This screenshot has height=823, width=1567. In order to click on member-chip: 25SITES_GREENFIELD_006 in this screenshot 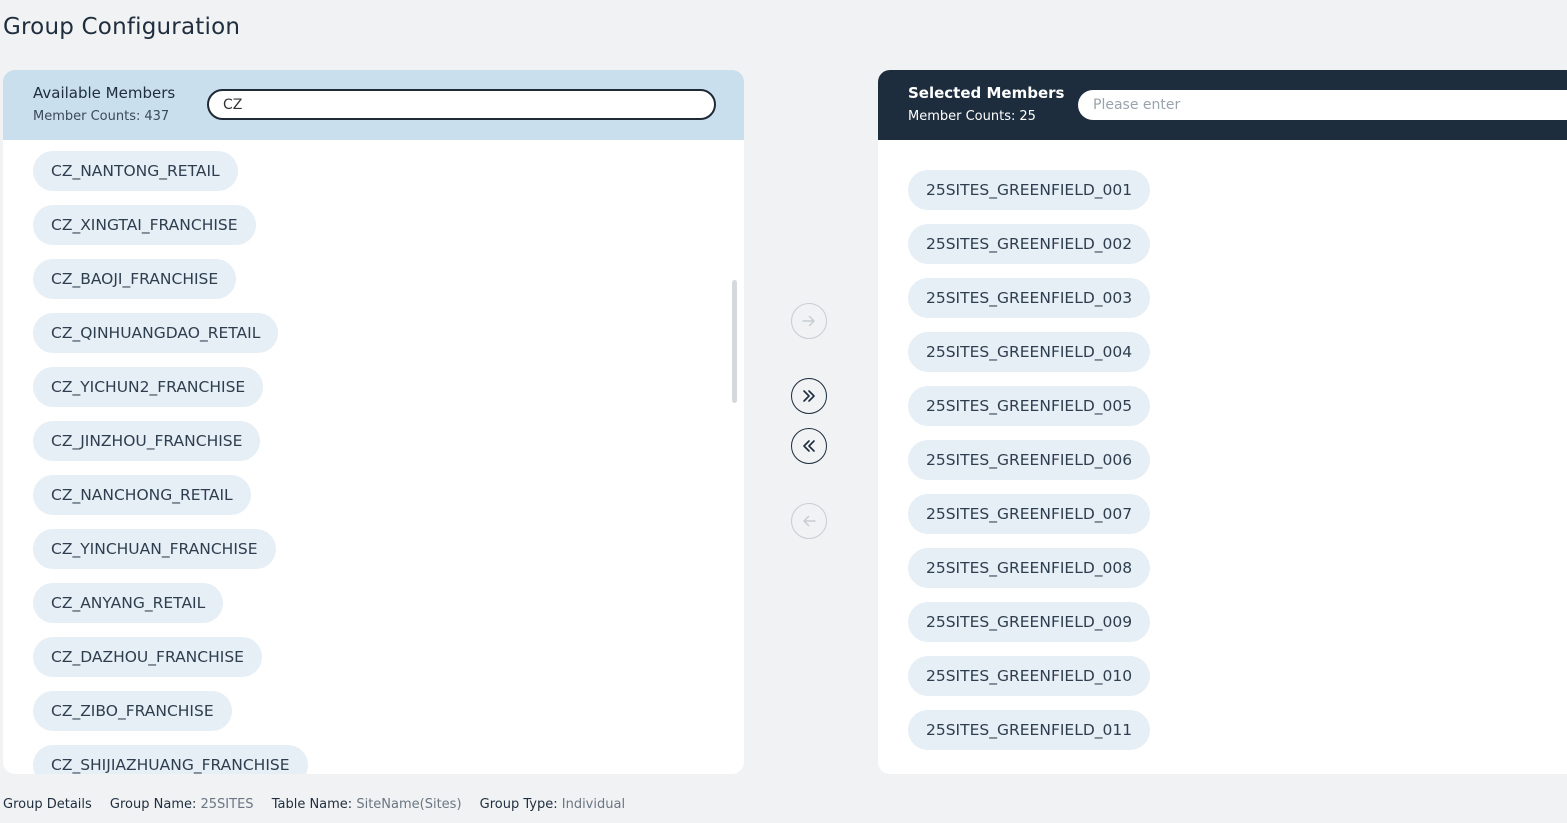, I will do `click(1029, 460)`.